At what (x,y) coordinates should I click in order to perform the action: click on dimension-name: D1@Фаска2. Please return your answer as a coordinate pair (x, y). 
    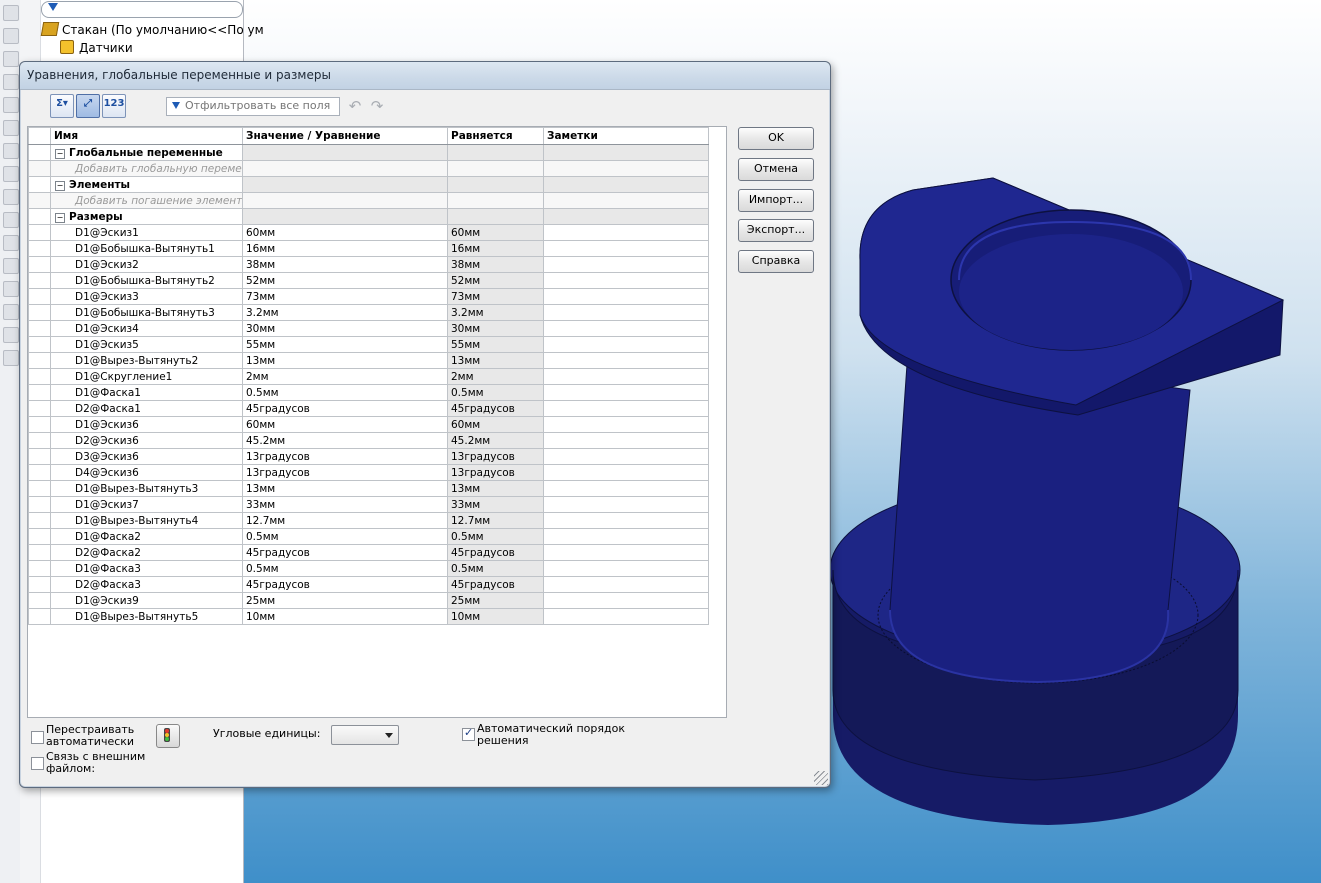
    Looking at the image, I should click on (146, 536).